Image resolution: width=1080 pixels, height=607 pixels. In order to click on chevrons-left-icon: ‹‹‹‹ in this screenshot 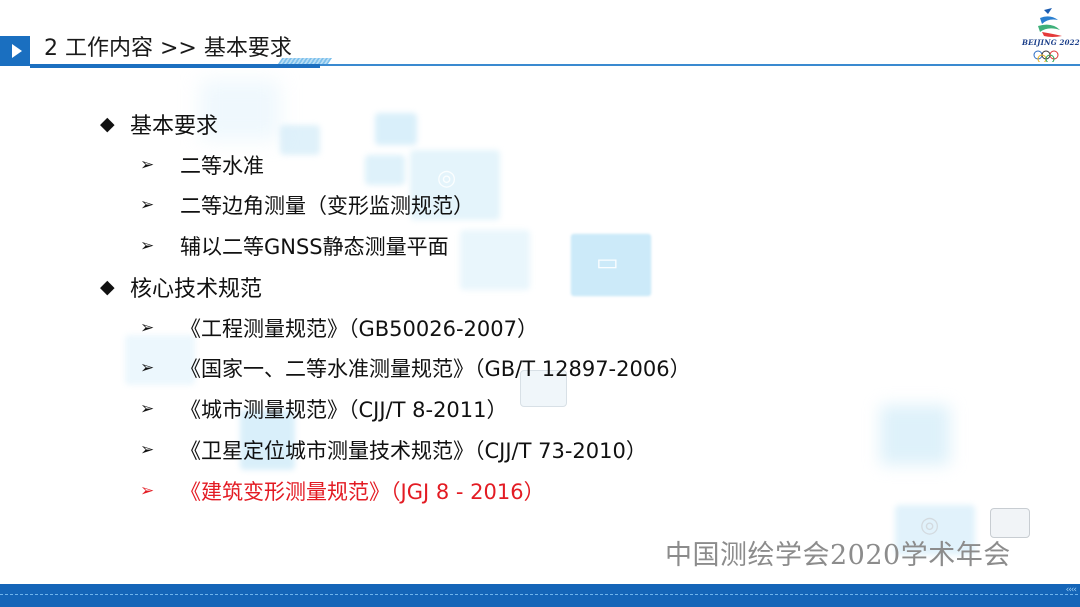, I will do `click(1071, 590)`.